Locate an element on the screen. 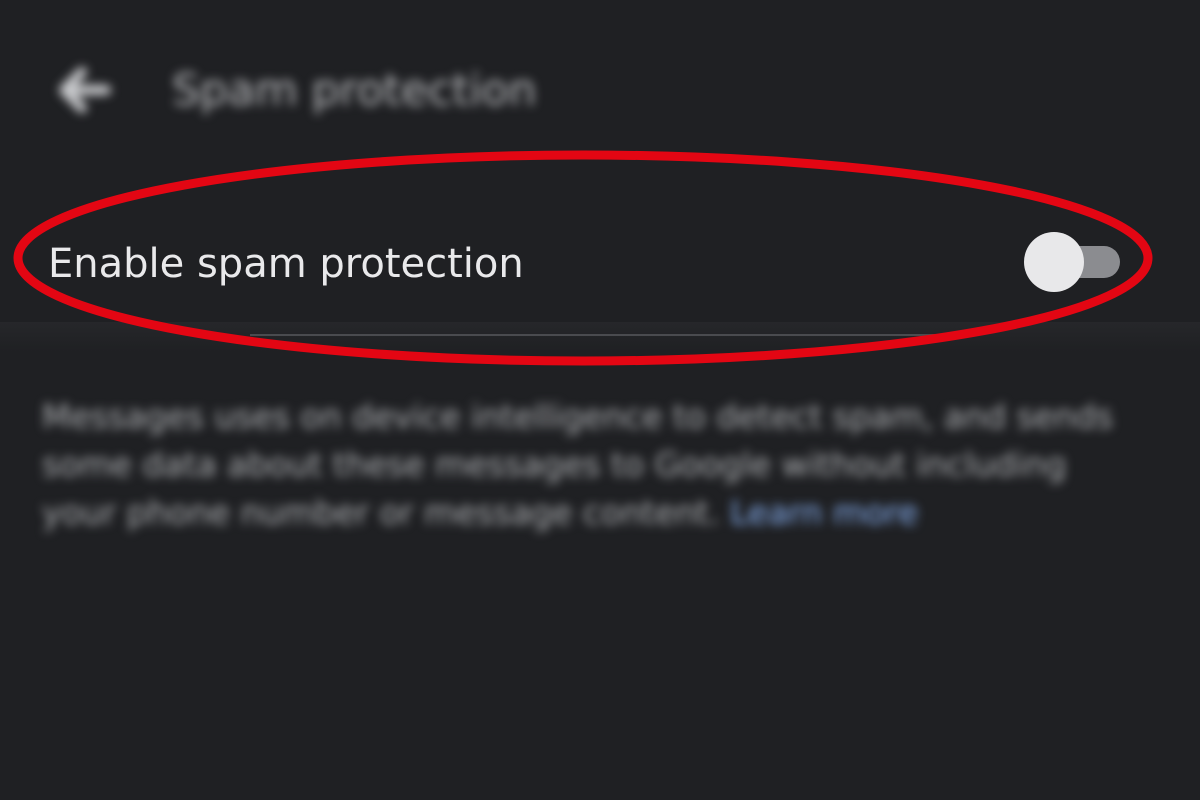 This screenshot has height=800, width=1200. learn-more-link: Learn more is located at coordinates (824, 512).